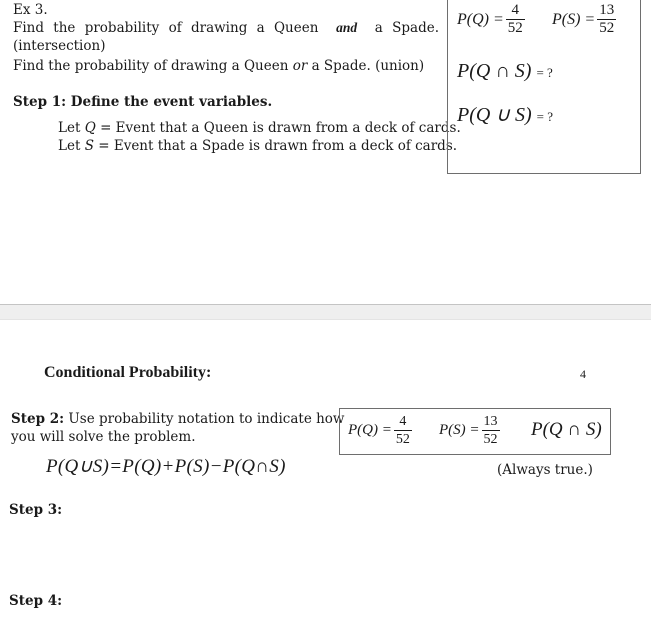  Describe the element at coordinates (459, 430) in the screenshot. I see `ps-label-2: P(S) =` at that location.